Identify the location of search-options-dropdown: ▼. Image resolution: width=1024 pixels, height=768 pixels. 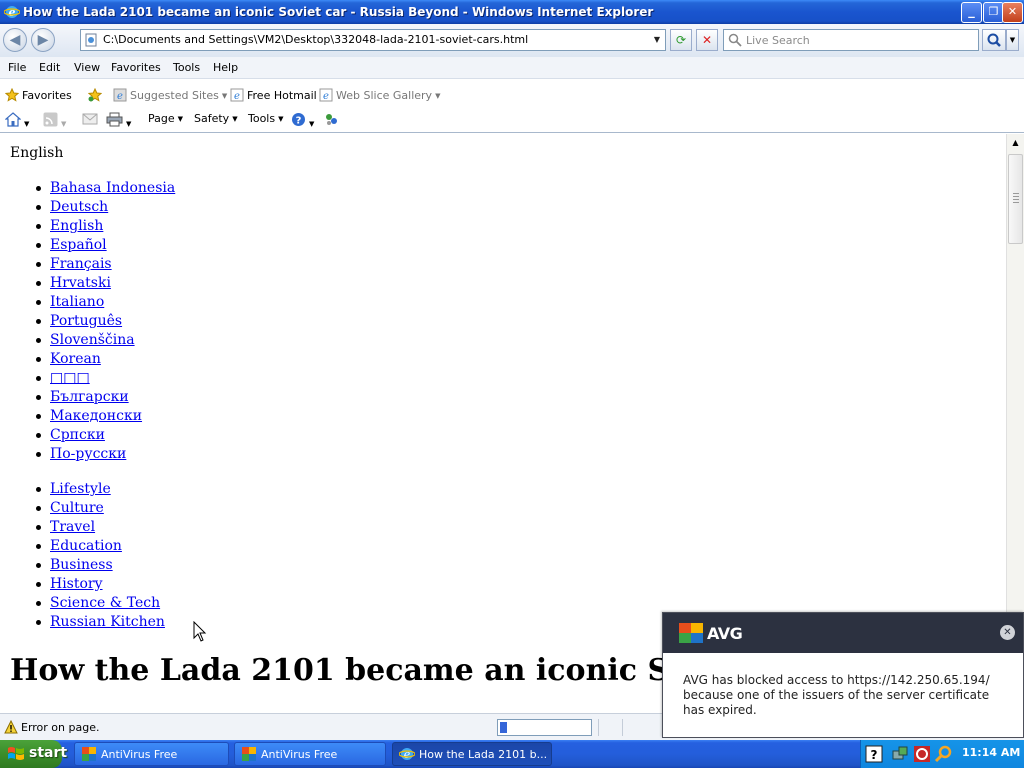
(1012, 40).